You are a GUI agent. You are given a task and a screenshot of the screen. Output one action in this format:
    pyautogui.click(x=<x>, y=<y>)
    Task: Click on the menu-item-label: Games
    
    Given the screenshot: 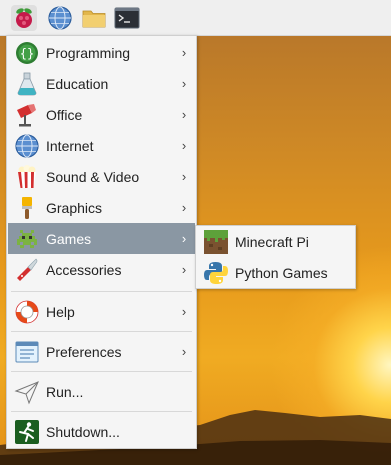 What is the action you would take?
    pyautogui.click(x=69, y=238)
    